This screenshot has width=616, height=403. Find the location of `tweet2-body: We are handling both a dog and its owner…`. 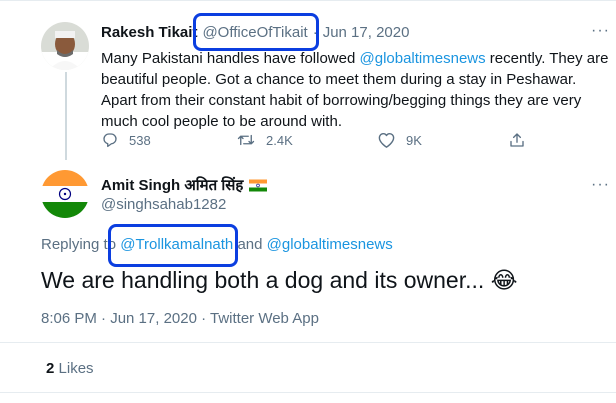

tweet2-body: We are handling both a dog and its owner… is located at coordinates (279, 280).